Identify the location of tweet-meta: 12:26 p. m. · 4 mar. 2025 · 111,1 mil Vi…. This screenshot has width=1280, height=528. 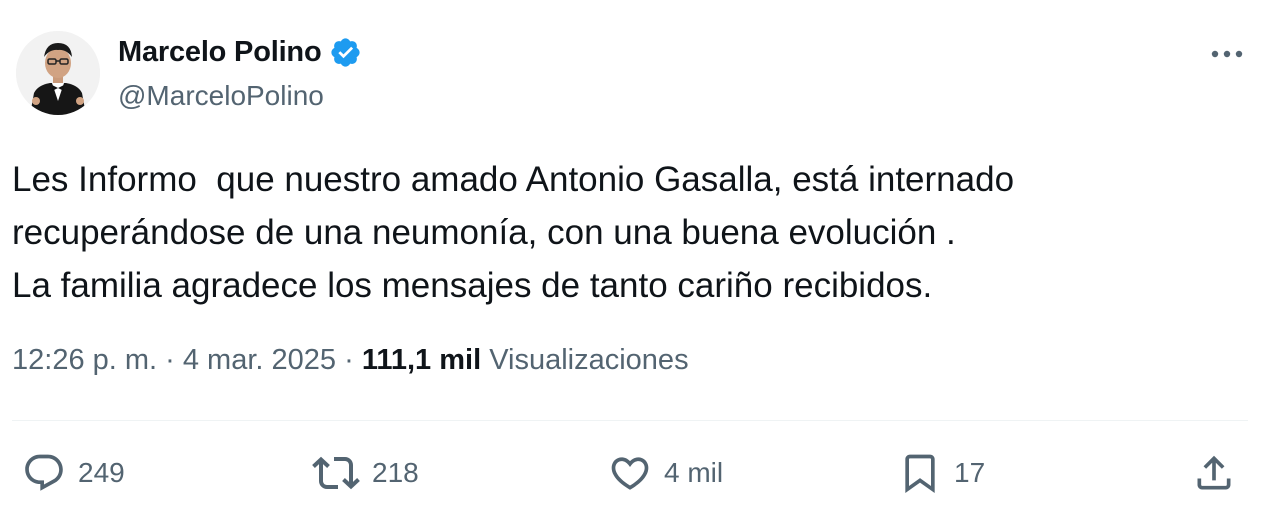
(350, 360).